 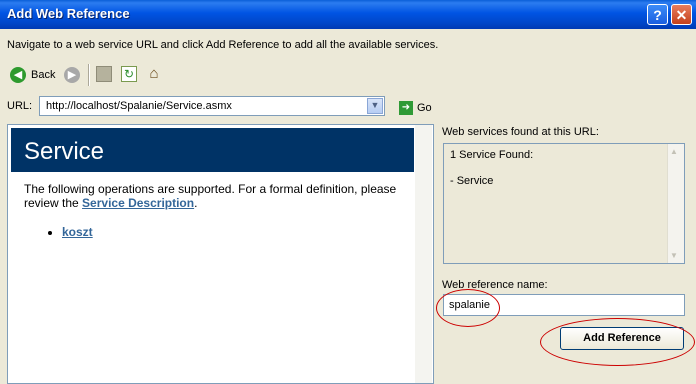 What do you see at coordinates (139, 106) in the screenshot?
I see `url-input: http://localhost/Spalanie/Service.asmx` at bounding box center [139, 106].